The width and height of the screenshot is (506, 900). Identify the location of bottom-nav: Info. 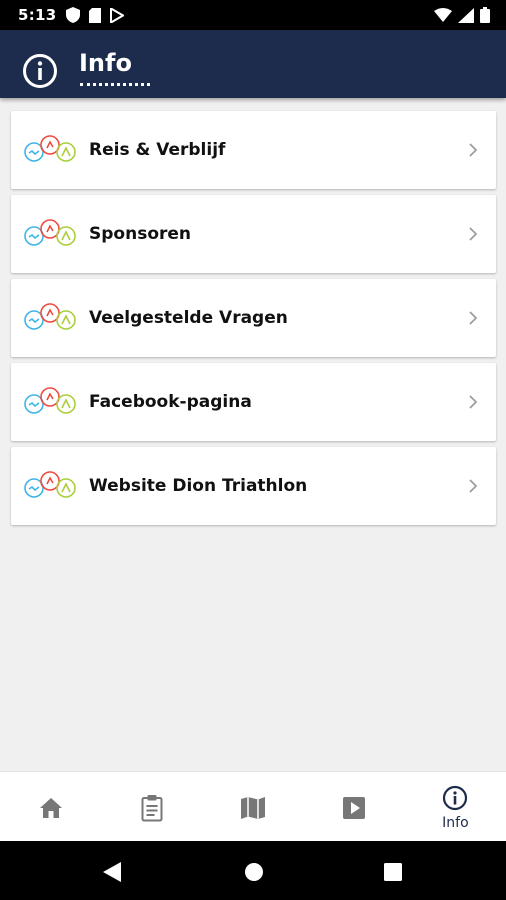
(253, 806).